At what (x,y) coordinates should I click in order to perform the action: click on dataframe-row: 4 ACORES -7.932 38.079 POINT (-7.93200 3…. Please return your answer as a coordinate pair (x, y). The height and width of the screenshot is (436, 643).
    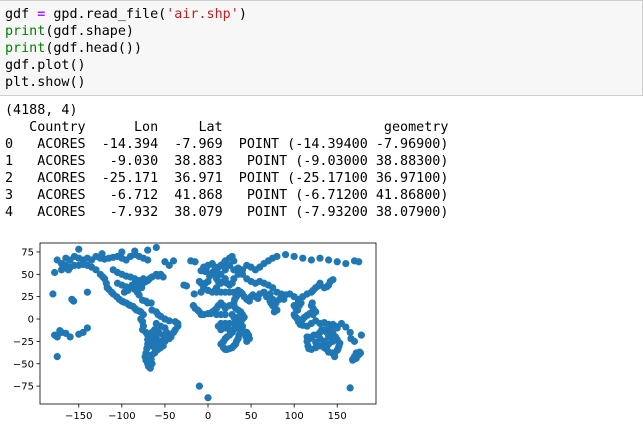
    Looking at the image, I should click on (226, 212).